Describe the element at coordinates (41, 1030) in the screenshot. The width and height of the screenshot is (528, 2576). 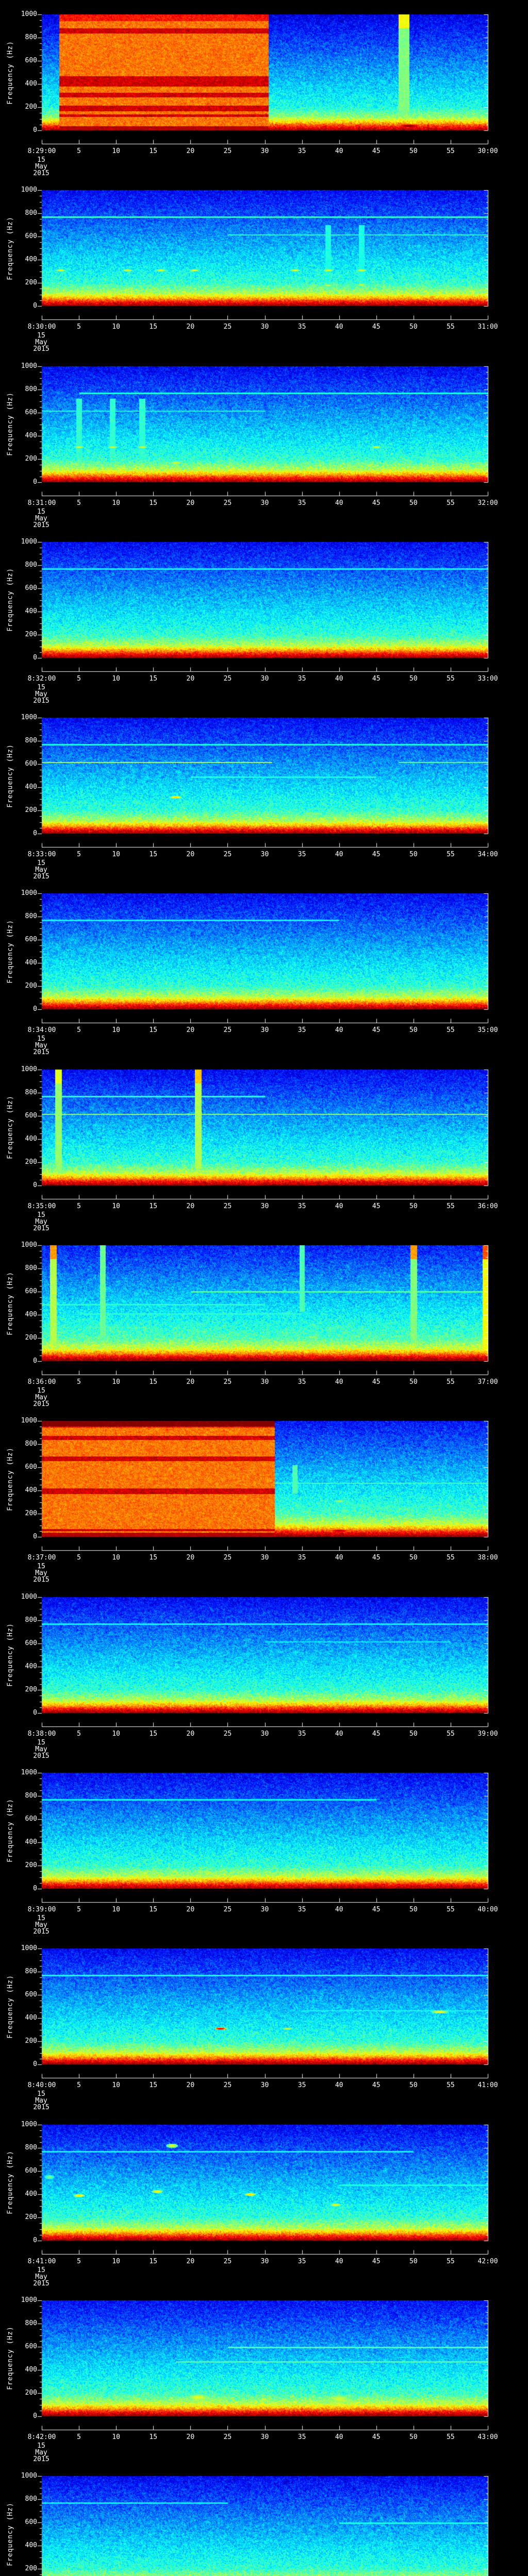
I see `start-time-label: 8:34:00` at that location.